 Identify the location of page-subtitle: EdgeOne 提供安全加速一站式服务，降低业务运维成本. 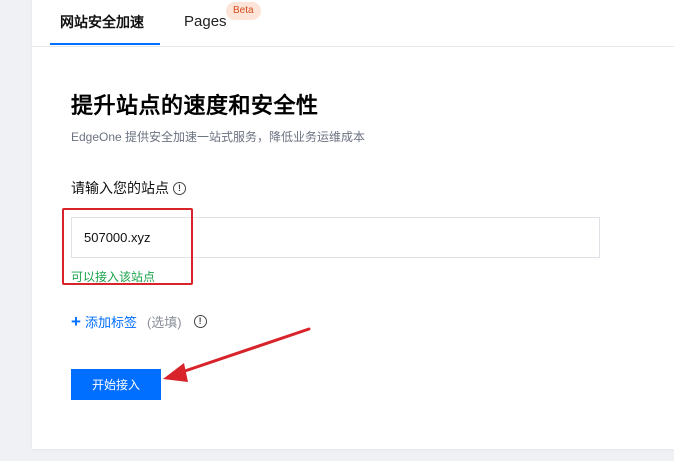
(218, 137).